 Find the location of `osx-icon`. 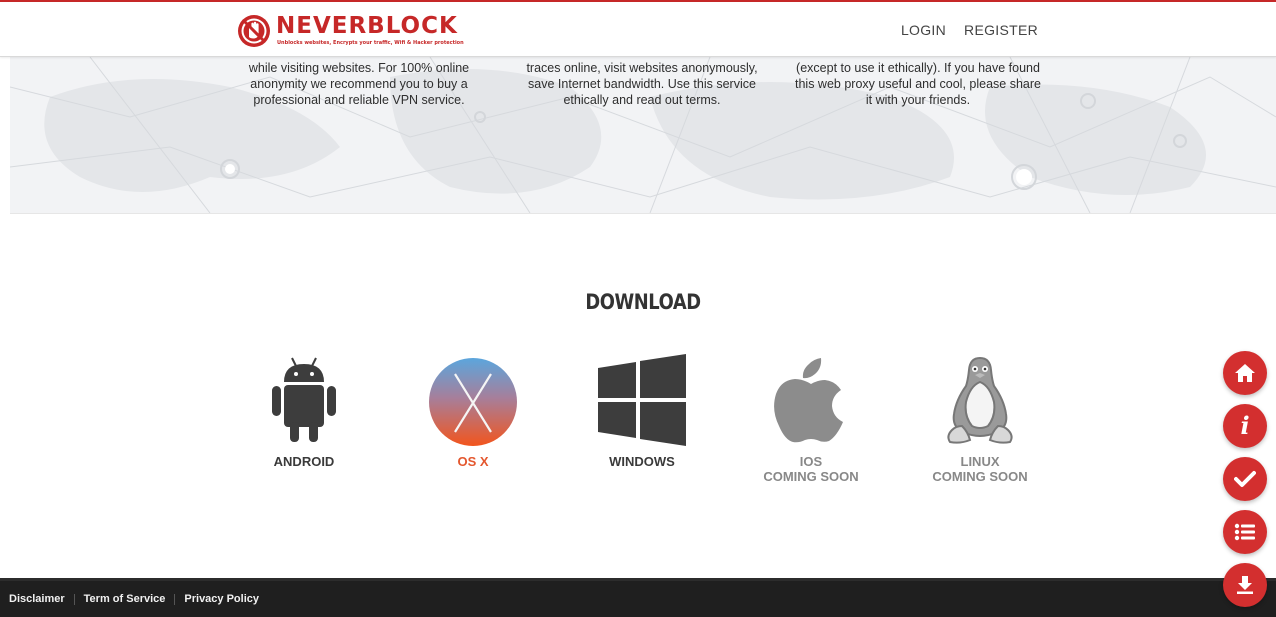

osx-icon is located at coordinates (473, 402).